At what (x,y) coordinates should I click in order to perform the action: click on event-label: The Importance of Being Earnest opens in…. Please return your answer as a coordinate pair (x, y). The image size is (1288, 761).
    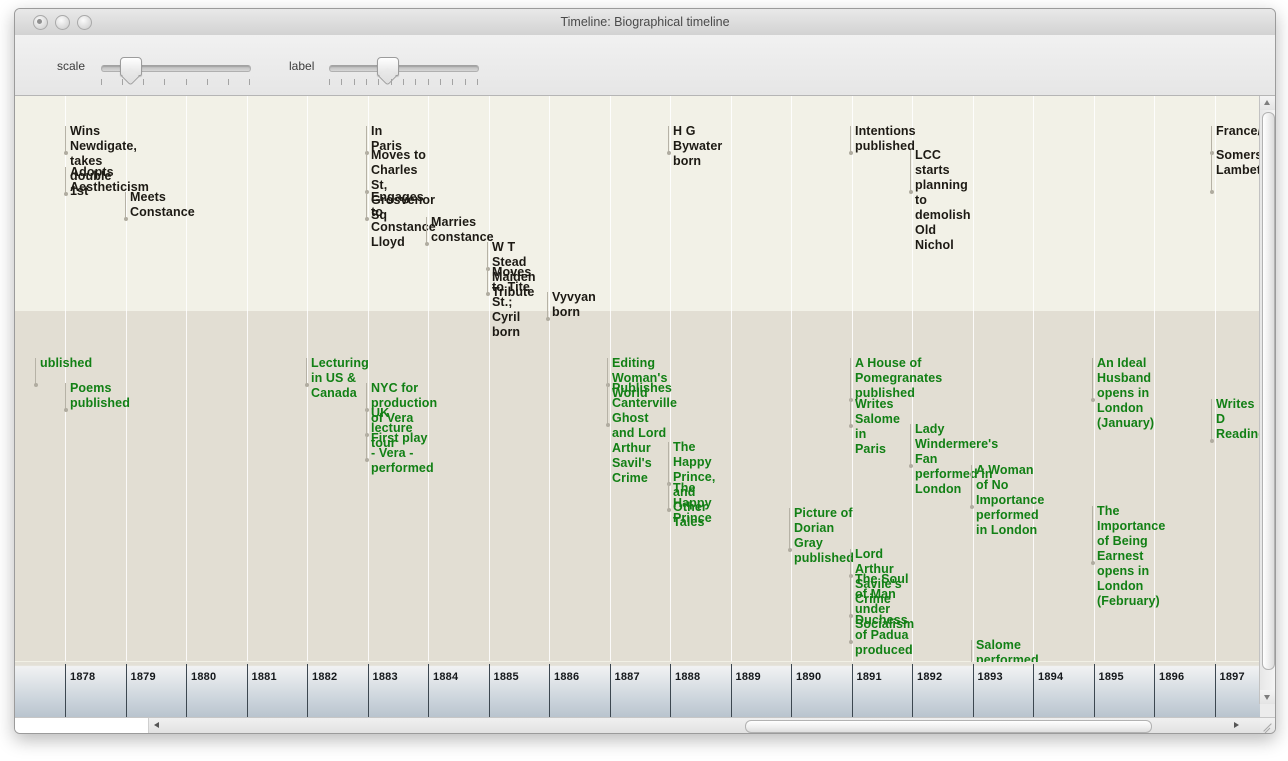
    Looking at the image, I should click on (1131, 556).